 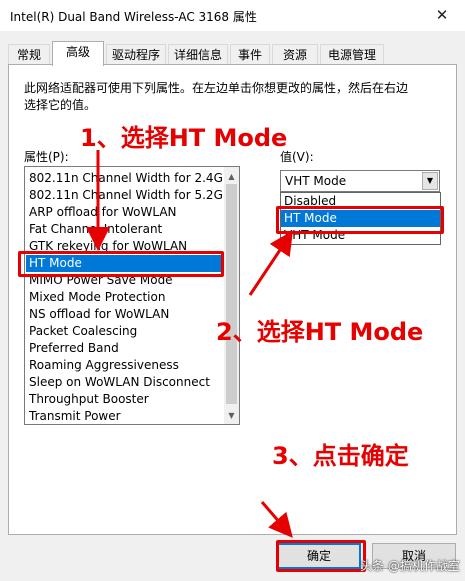 What do you see at coordinates (270, 263) in the screenshot?
I see `arrow-step2` at bounding box center [270, 263].